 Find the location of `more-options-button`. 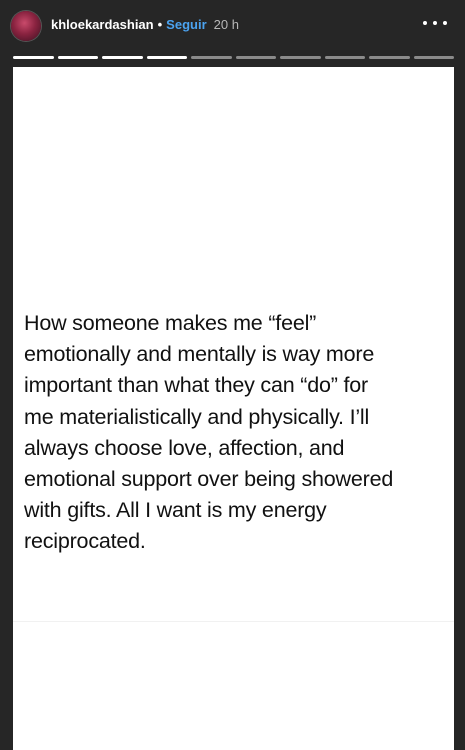

more-options-button is located at coordinates (435, 23).